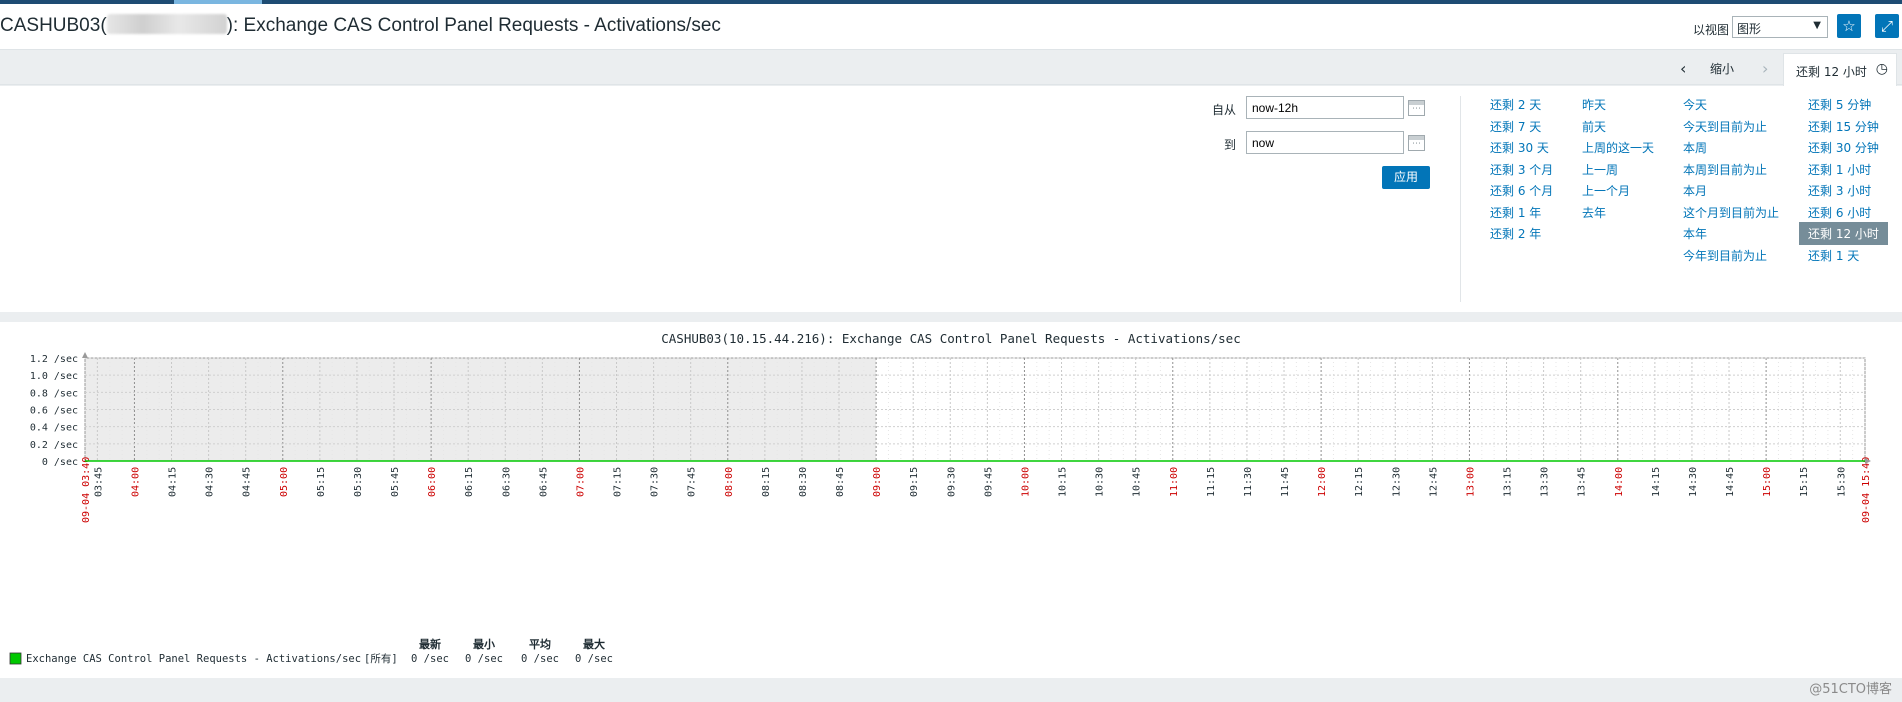 This screenshot has height=702, width=1902. What do you see at coordinates (594, 644) in the screenshot?
I see `legend-header: 最大` at bounding box center [594, 644].